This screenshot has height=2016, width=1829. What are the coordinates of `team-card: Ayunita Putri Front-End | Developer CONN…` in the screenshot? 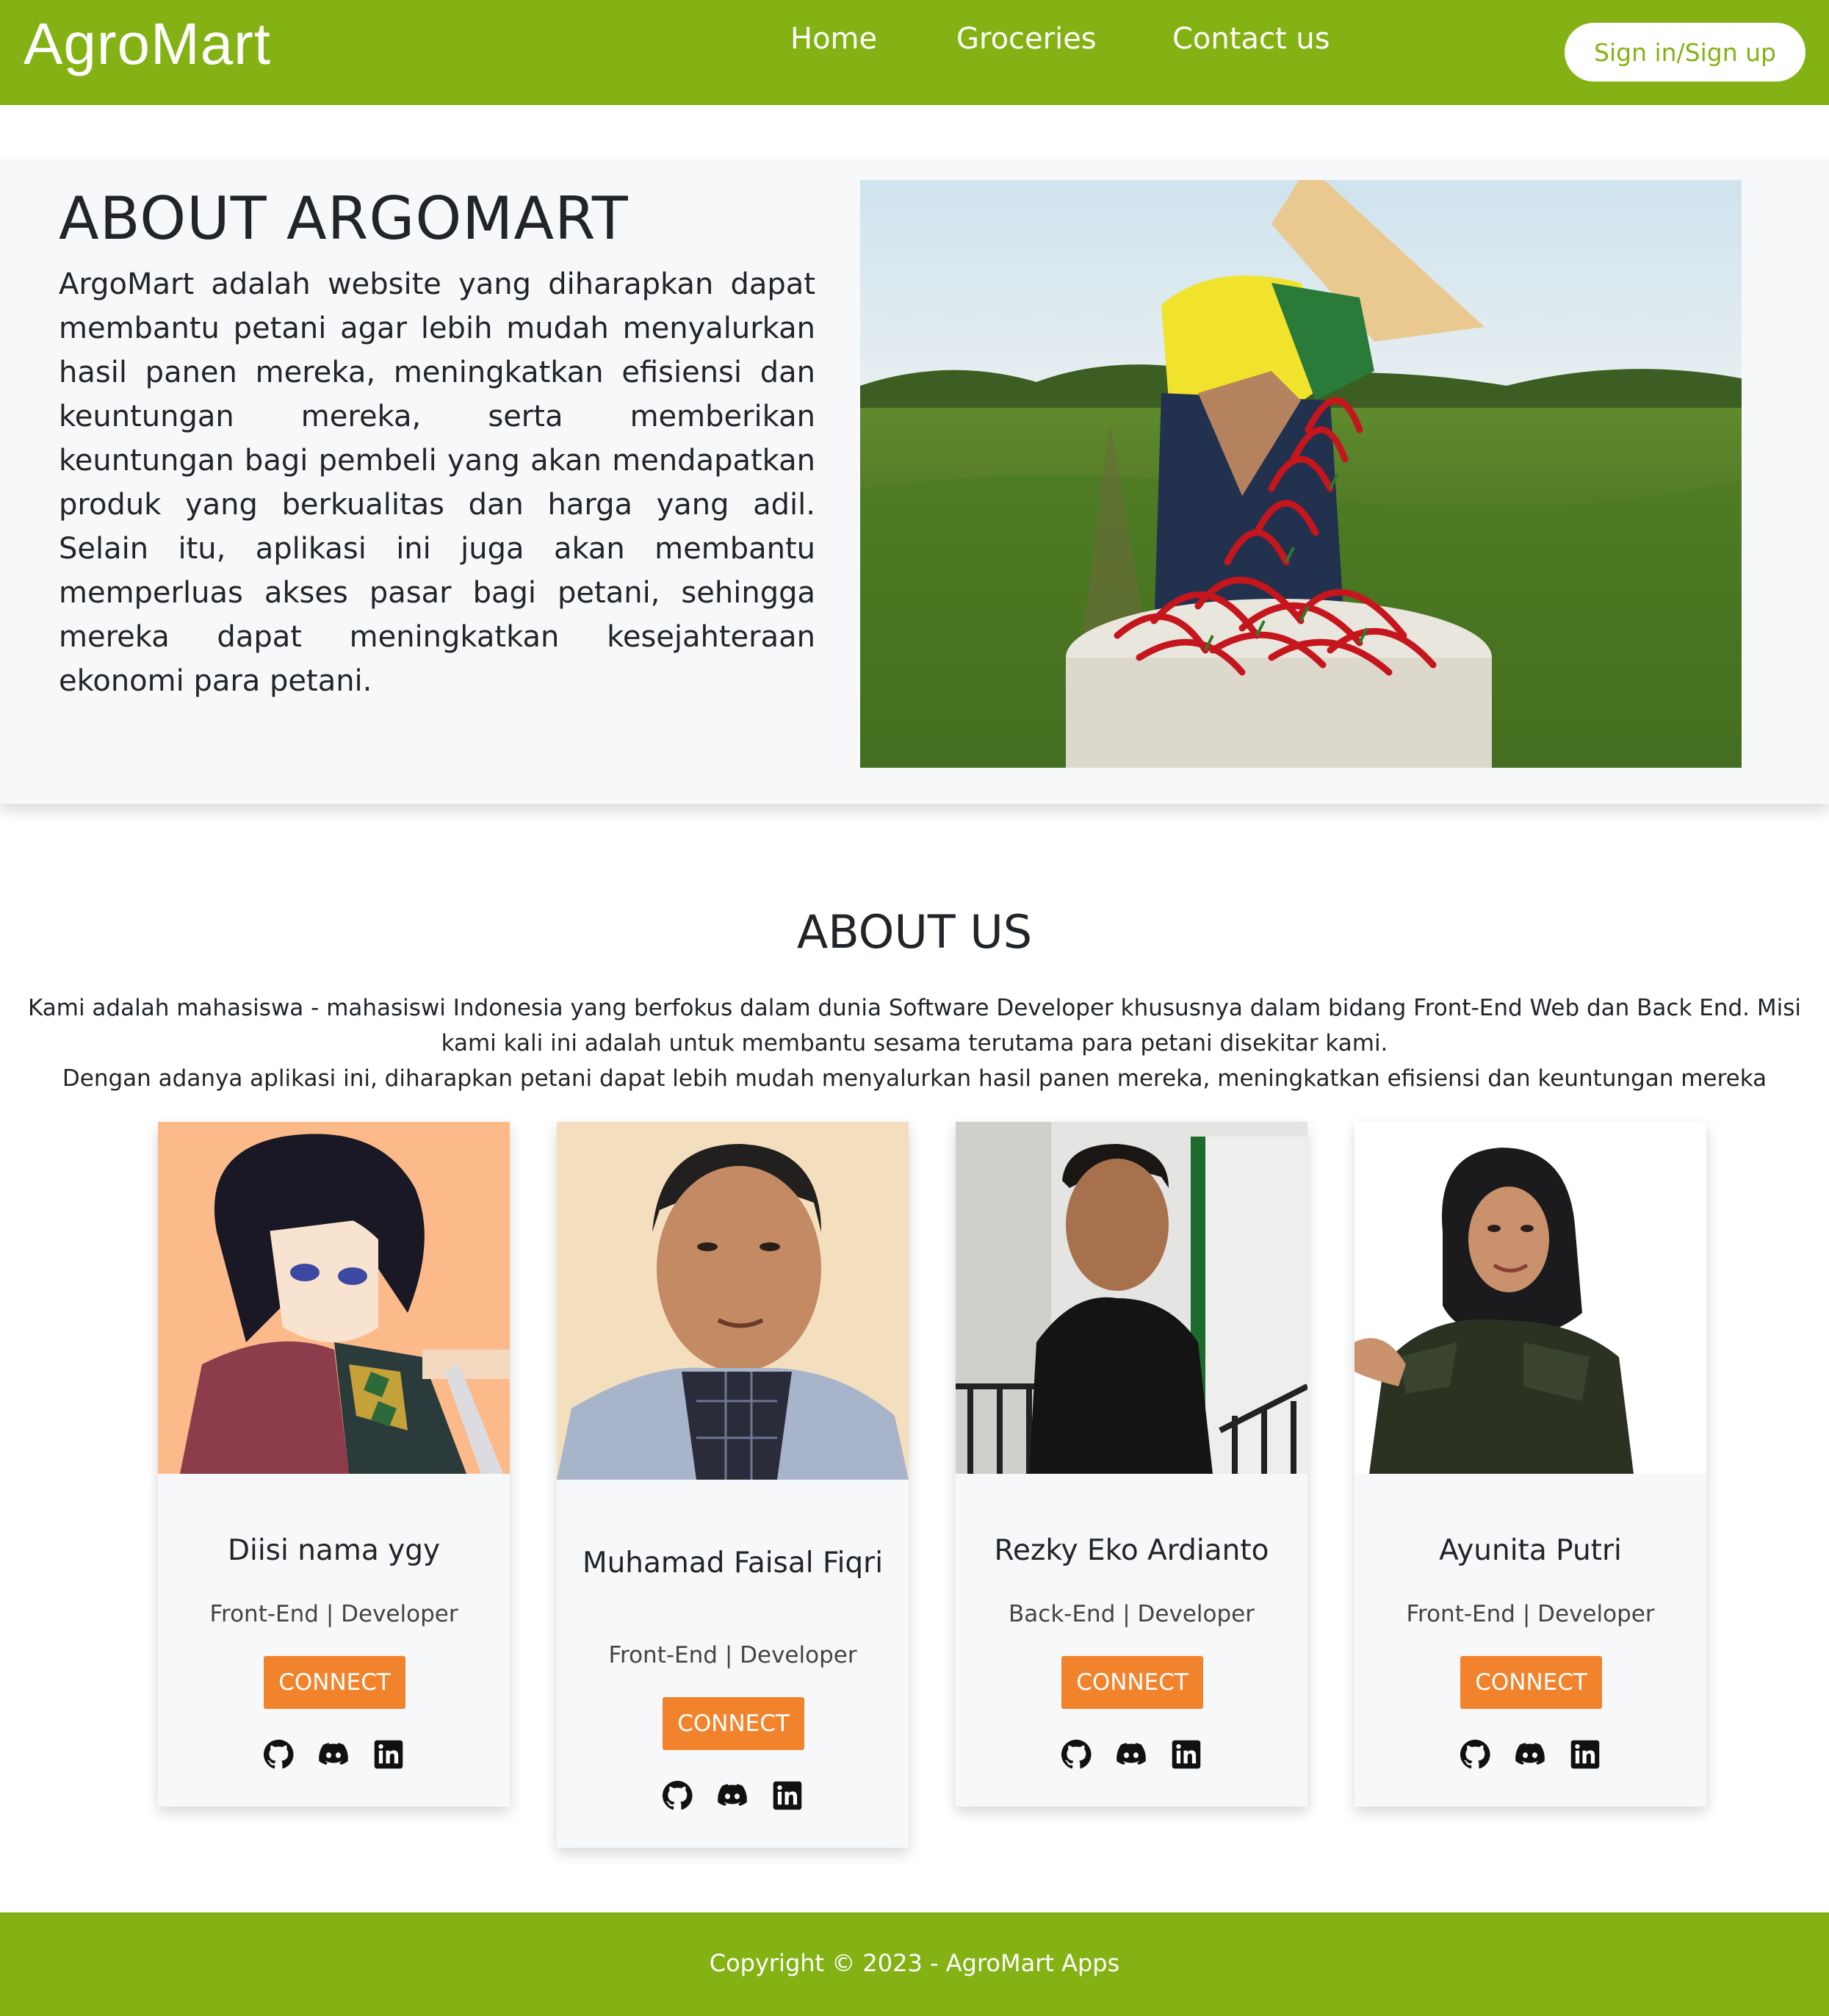 It's located at (1530, 1465).